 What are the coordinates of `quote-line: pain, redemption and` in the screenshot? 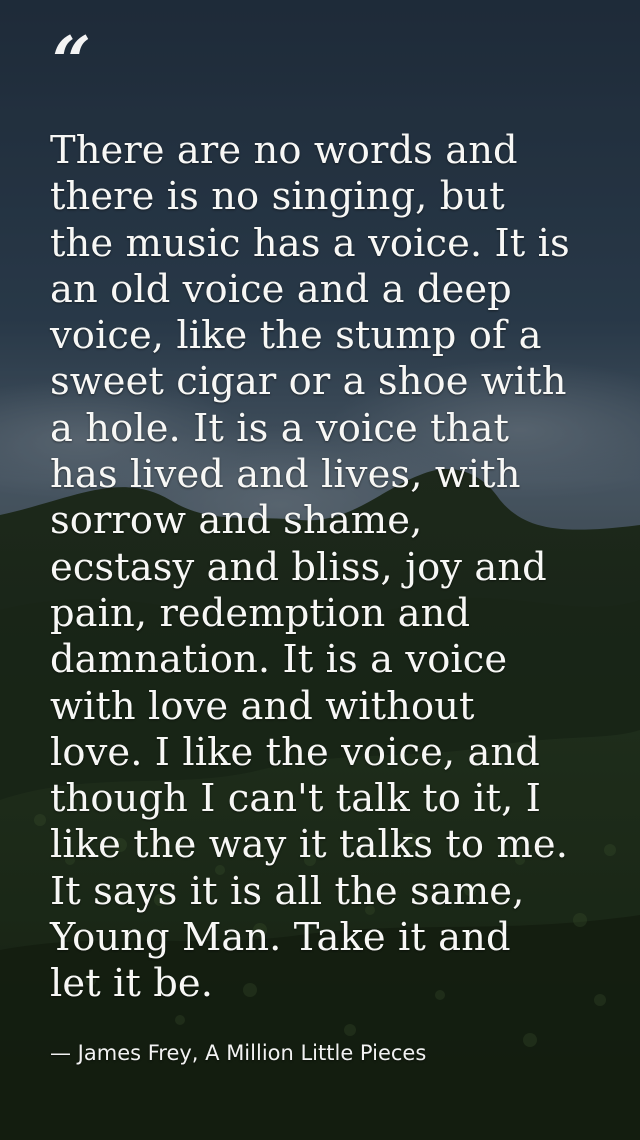 It's located at (260, 613).